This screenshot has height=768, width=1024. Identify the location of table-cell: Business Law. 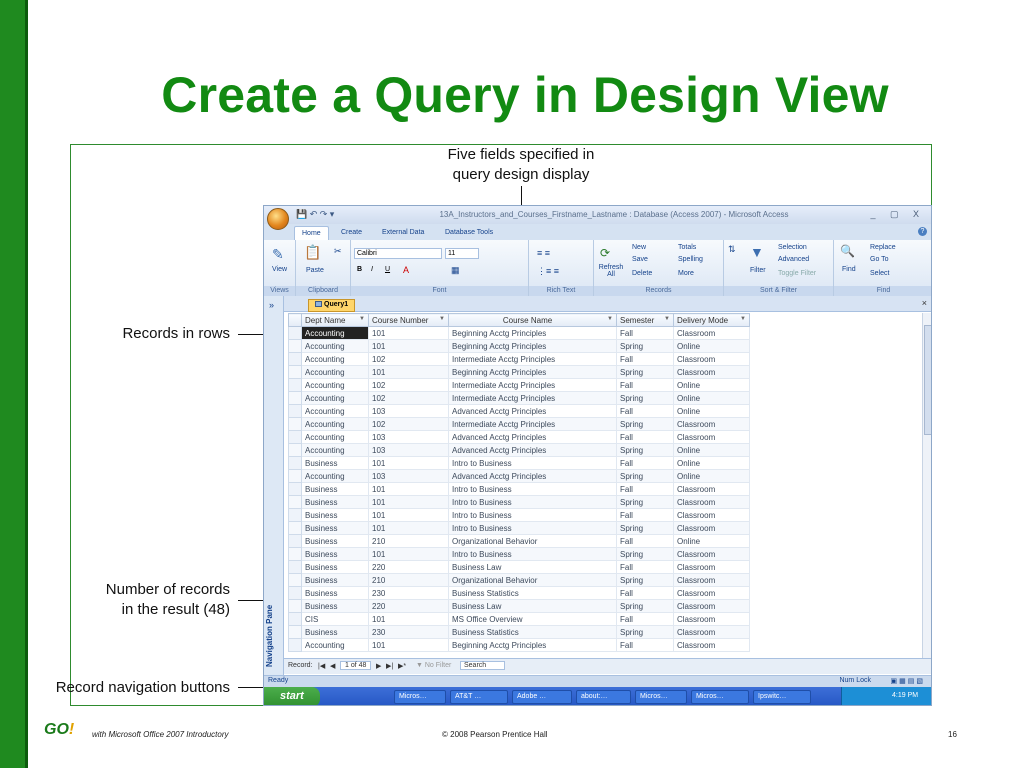
(532, 567).